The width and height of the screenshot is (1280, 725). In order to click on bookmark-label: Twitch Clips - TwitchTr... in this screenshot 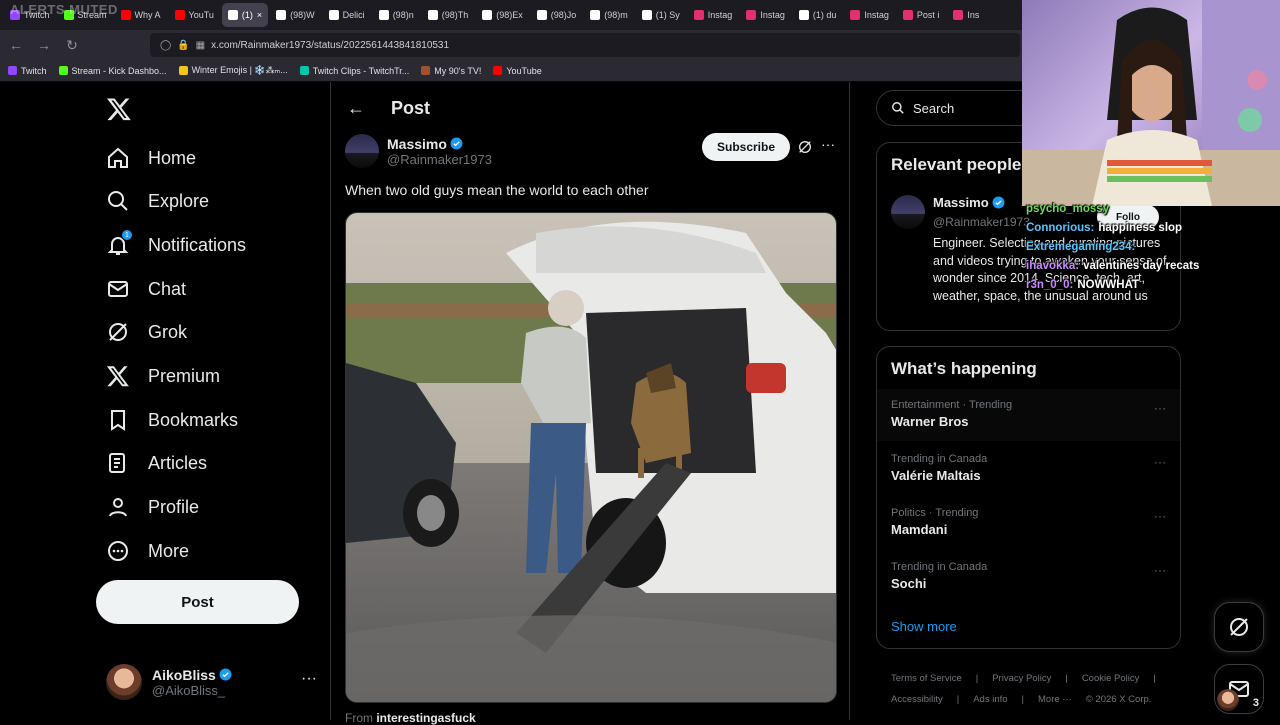, I will do `click(361, 70)`.